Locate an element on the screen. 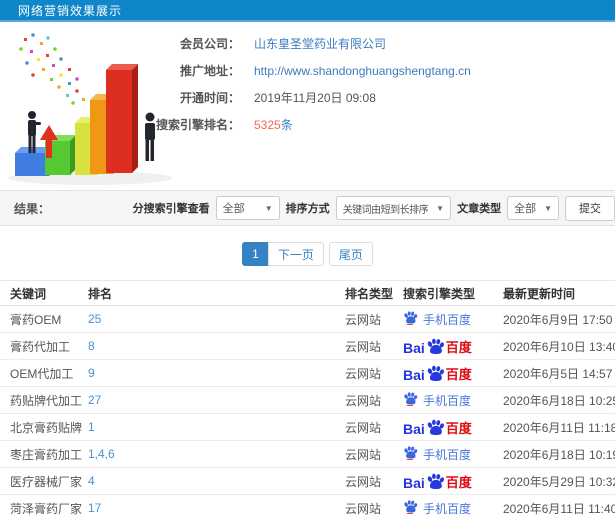 This screenshot has width=615, height=520. article-type-label: 文章类型 is located at coordinates (479, 209).